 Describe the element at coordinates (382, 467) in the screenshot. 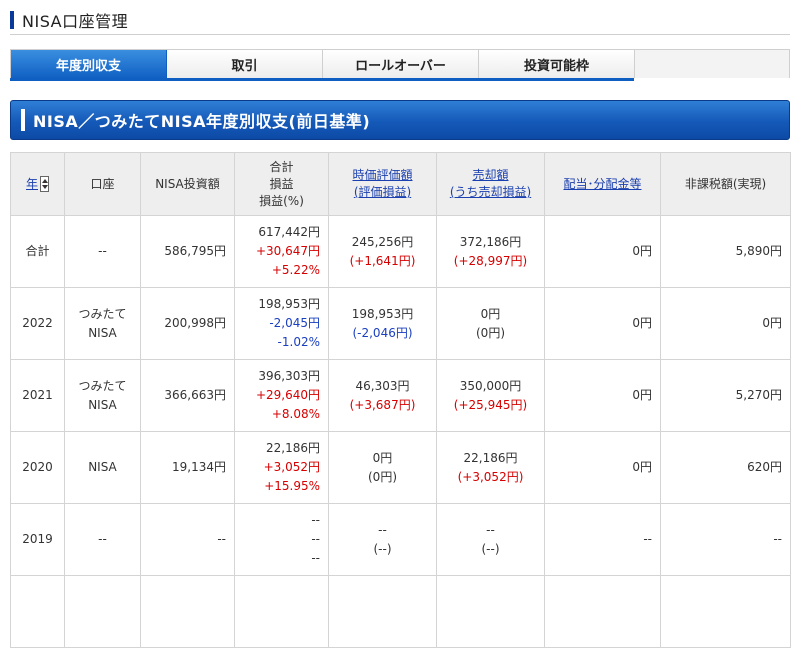

I see `cell-valuation: 0円 (0円)` at that location.